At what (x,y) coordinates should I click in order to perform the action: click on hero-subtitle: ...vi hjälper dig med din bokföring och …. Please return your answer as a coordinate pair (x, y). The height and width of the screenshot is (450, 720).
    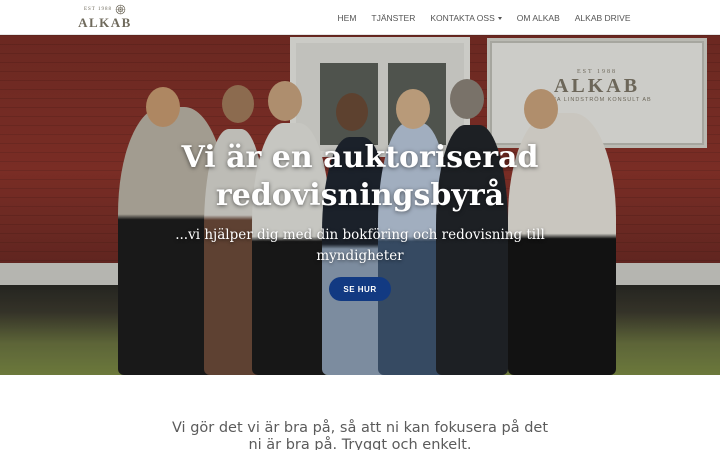
    Looking at the image, I should click on (360, 245).